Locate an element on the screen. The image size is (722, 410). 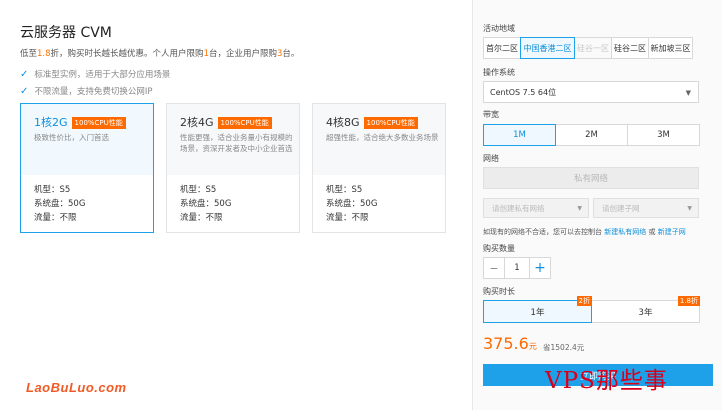
feature-item: ✓ 标准型实例，适用于大部分应用场景 is located at coordinates (95, 74).